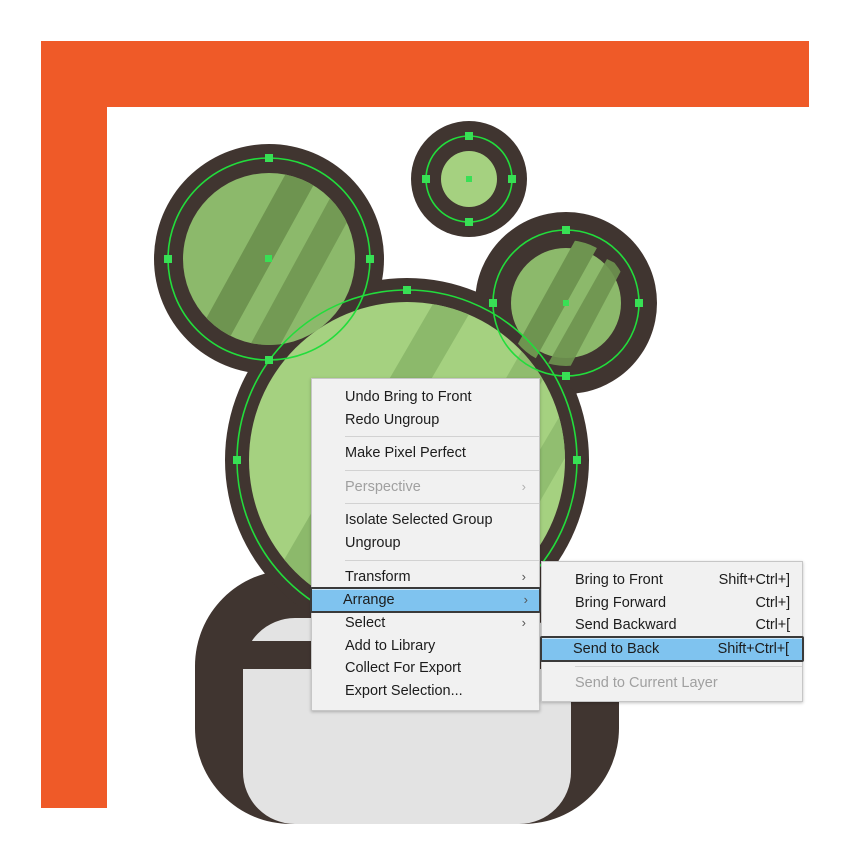  Describe the element at coordinates (672, 580) in the screenshot. I see `submenu-item-bring-to-front: Bring to Front Shift+Ctrl+]` at that location.